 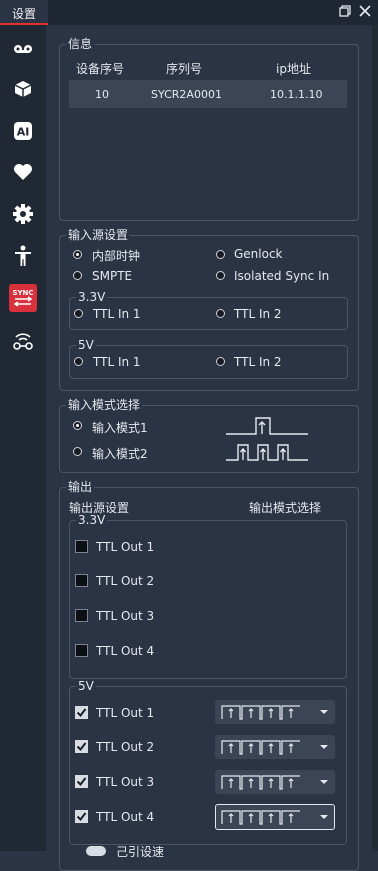 I want to click on toggle-switch, so click(x=96, y=851).